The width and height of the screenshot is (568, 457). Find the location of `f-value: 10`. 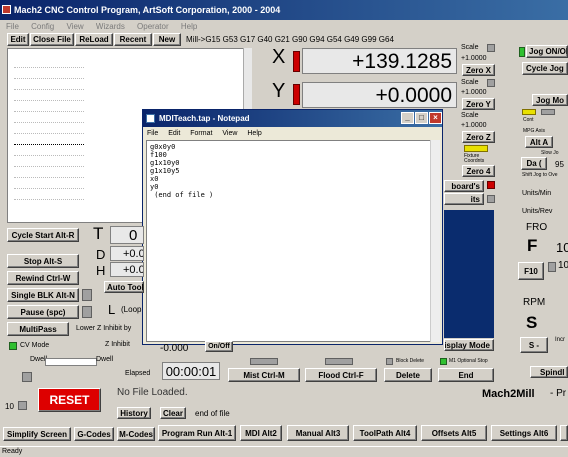

f-value: 10 is located at coordinates (562, 247).